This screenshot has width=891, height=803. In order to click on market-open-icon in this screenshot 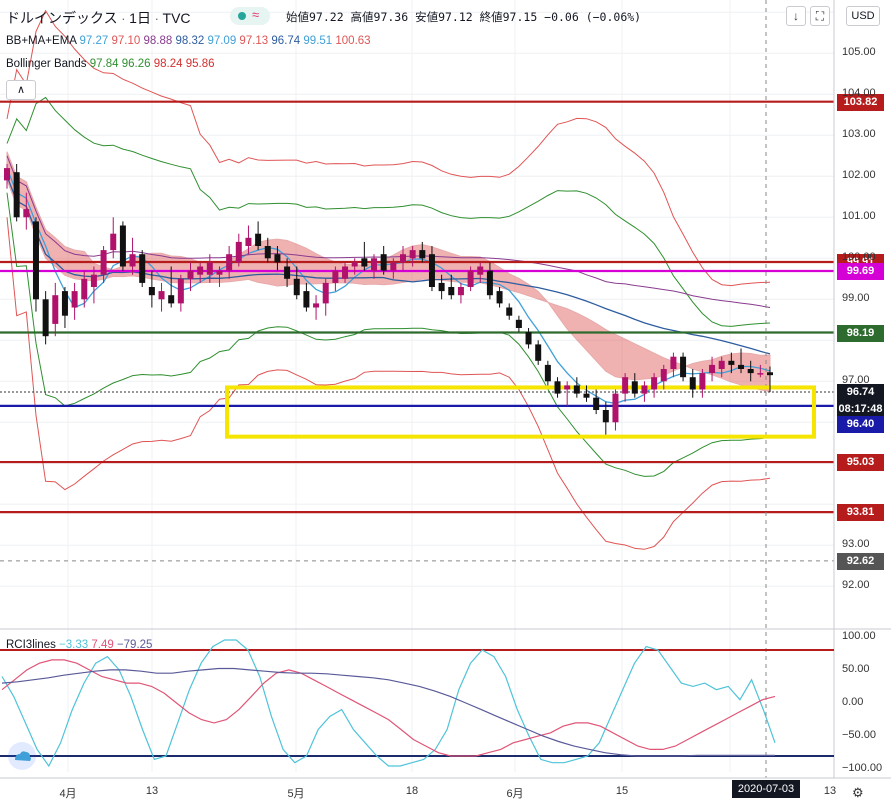, I will do `click(242, 16)`.